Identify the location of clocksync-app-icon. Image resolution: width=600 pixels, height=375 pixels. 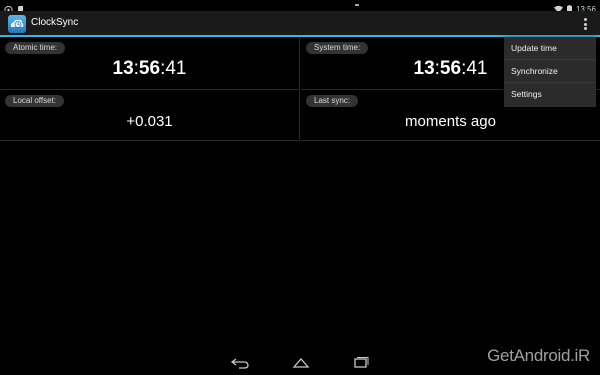
(17, 24).